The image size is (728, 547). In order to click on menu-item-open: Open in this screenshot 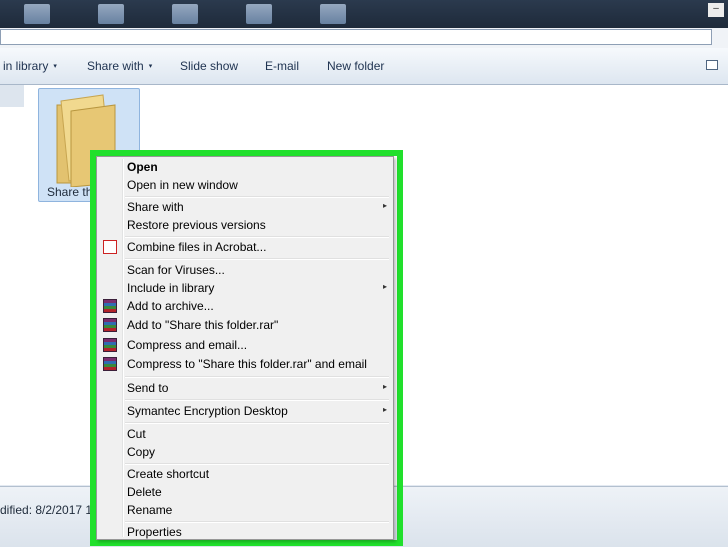, I will do `click(245, 167)`.